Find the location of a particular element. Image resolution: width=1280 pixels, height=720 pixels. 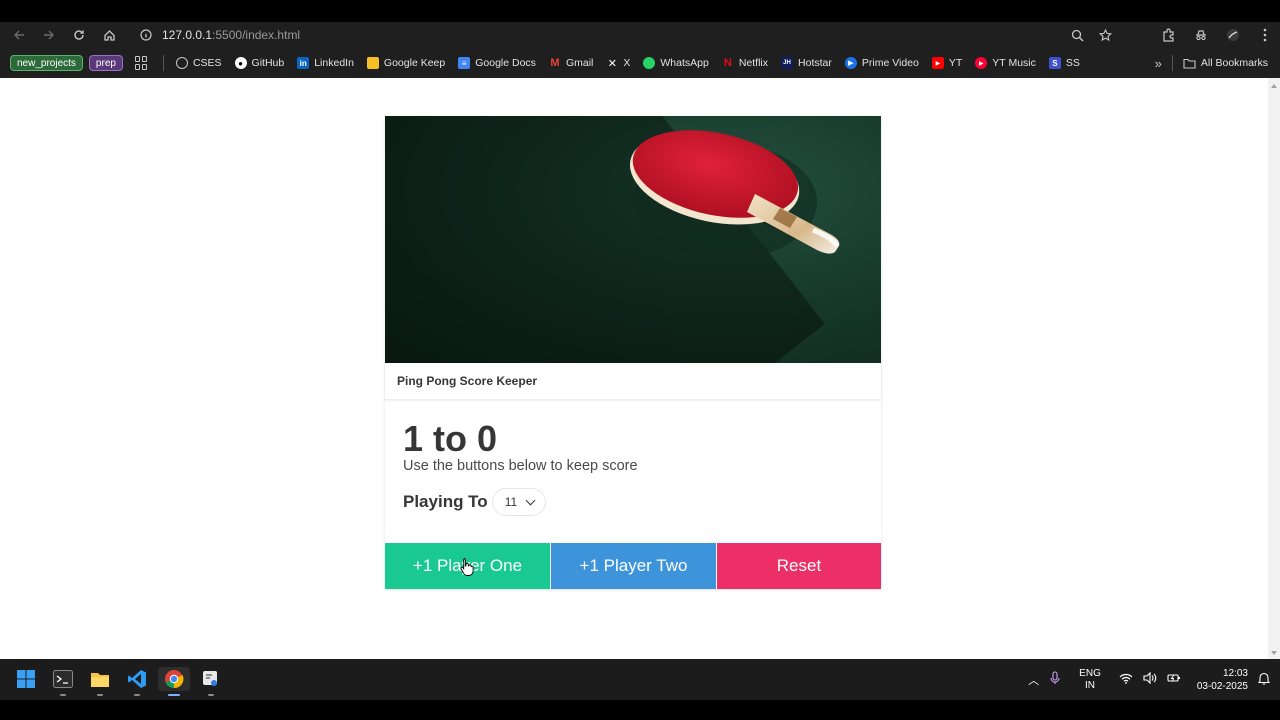

bookmark-gmail: M Gmail is located at coordinates (571, 63).